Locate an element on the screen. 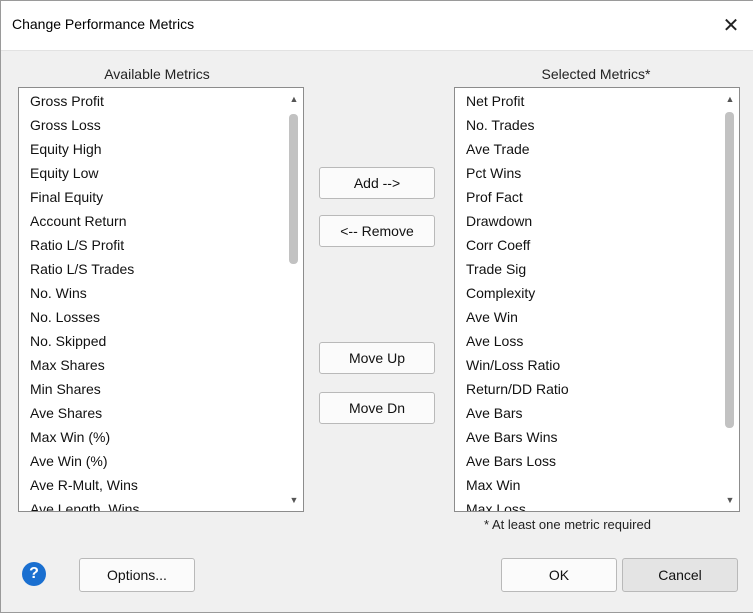 This screenshot has width=753, height=613. list-item: Ave Win (%) is located at coordinates (152, 461).